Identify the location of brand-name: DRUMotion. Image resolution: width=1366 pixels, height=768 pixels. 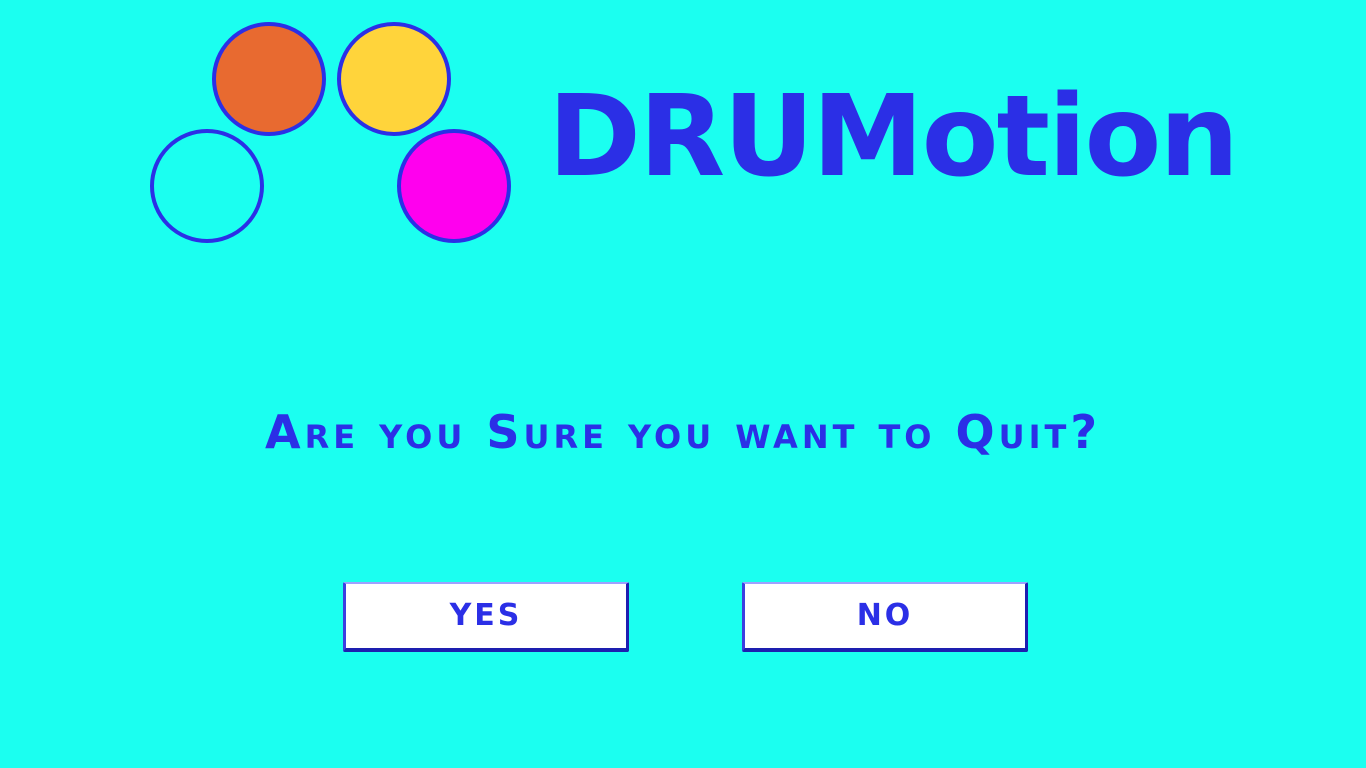
(893, 137).